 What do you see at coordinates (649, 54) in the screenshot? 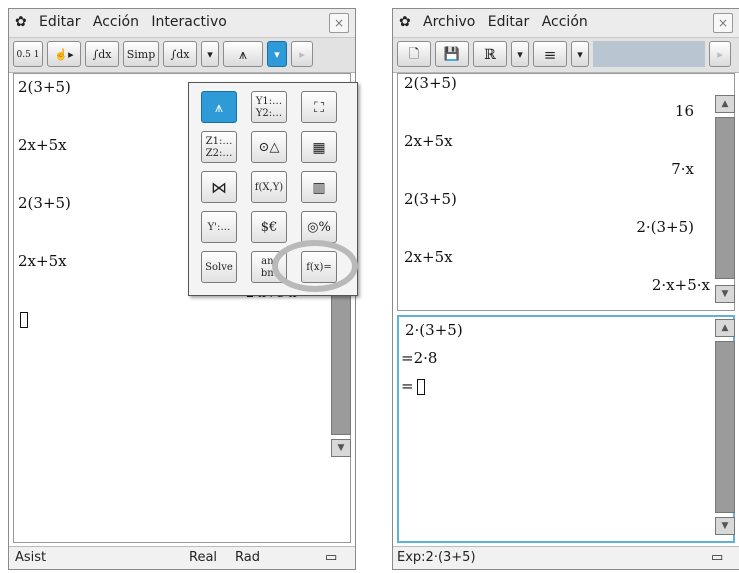
I see `toolbar-blank-area` at bounding box center [649, 54].